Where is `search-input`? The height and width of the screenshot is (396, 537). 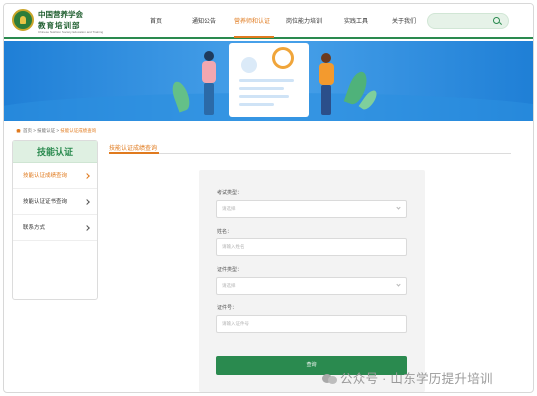
search-input is located at coordinates (468, 21).